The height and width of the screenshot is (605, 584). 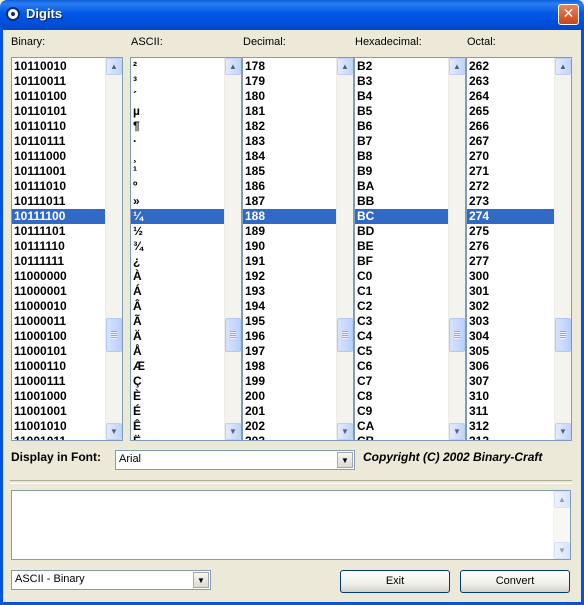 What do you see at coordinates (395, 581) in the screenshot?
I see `exit-button: Exit` at bounding box center [395, 581].